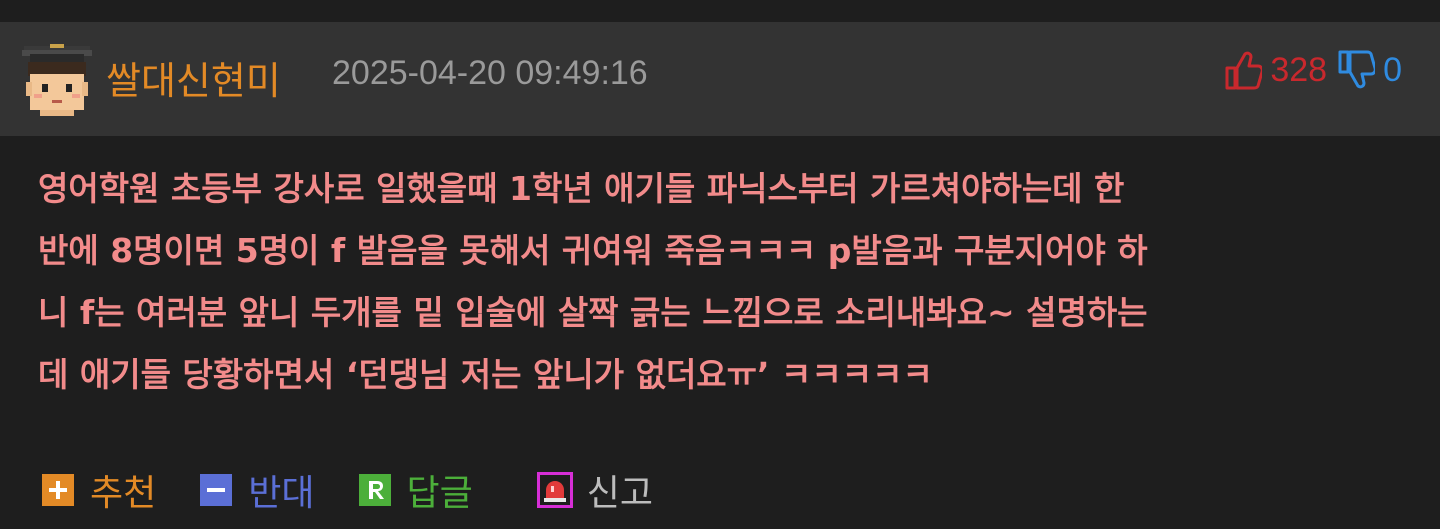 The height and width of the screenshot is (529, 1440). What do you see at coordinates (58, 490) in the screenshot?
I see `plus-icon` at bounding box center [58, 490].